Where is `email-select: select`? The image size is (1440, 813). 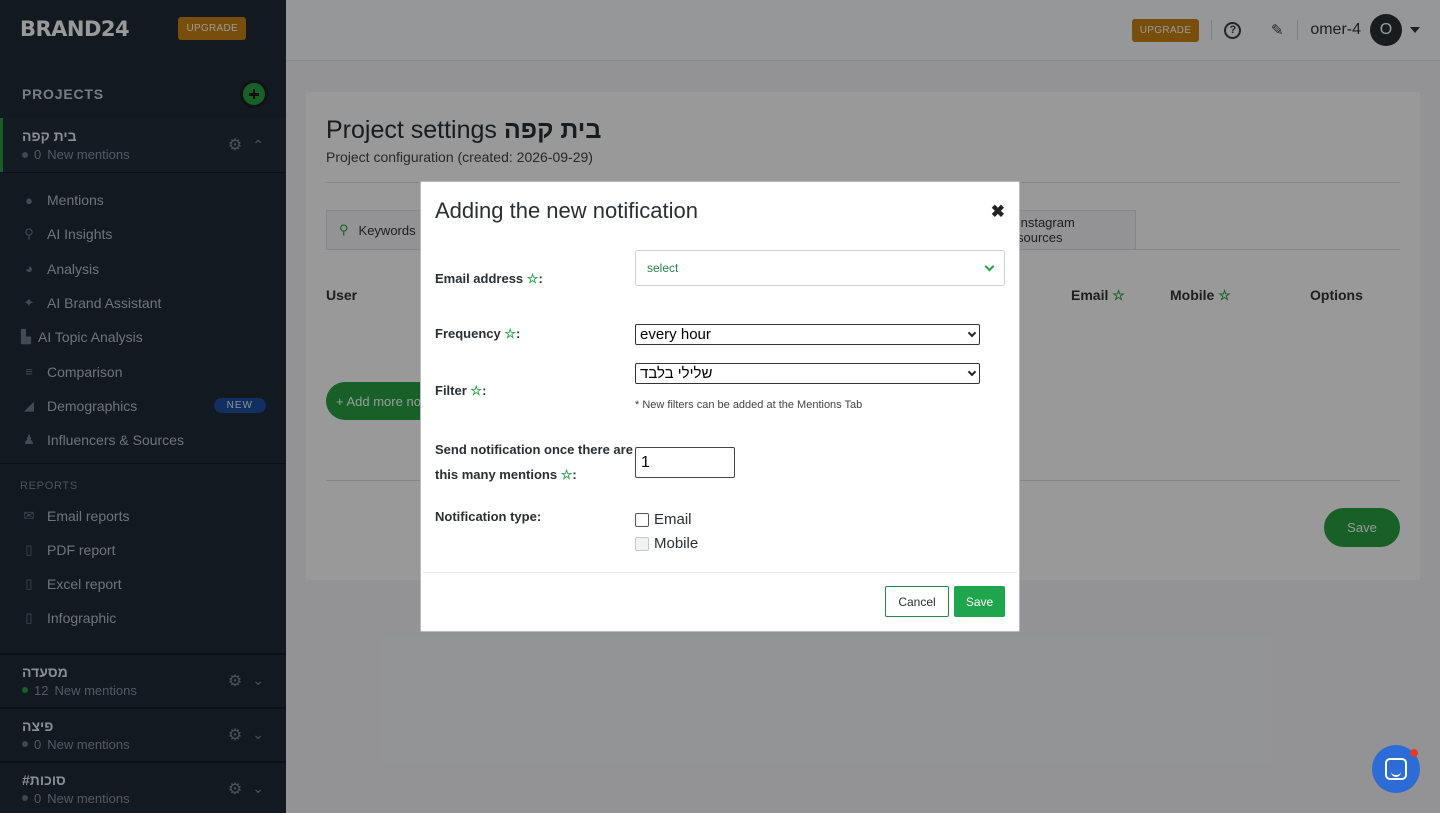
email-select: select is located at coordinates (820, 268).